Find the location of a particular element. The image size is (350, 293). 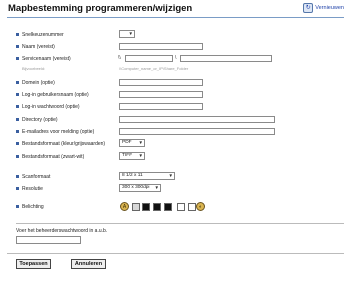

format-bw-value: TIFF is located at coordinates (127, 155).